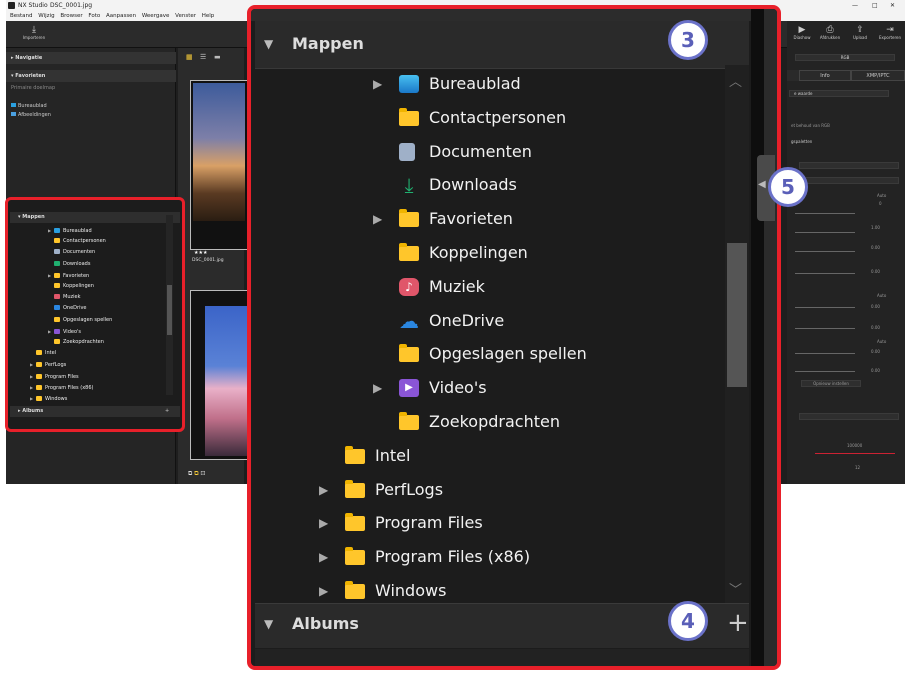 Image resolution: width=905 pixels, height=673 pixels. What do you see at coordinates (48, 398) in the screenshot?
I see `small-drive-folder-item: ▶ Windows` at bounding box center [48, 398].